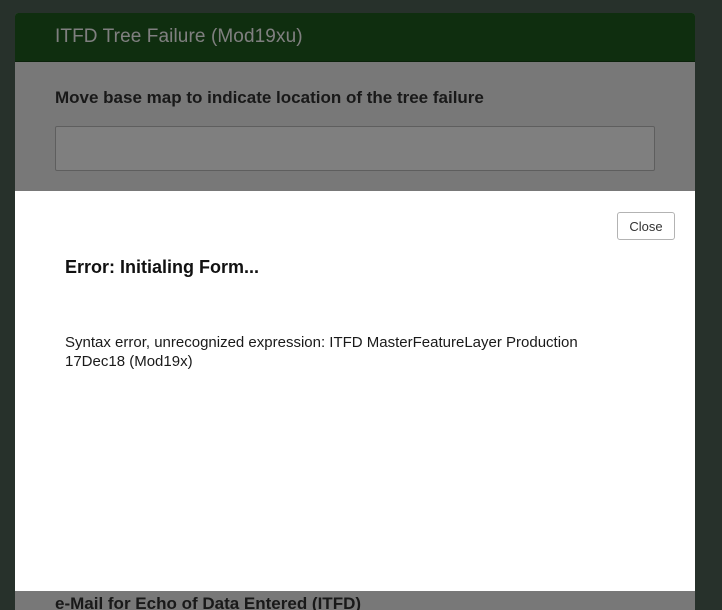  What do you see at coordinates (646, 226) in the screenshot?
I see `close-button: Close` at bounding box center [646, 226].